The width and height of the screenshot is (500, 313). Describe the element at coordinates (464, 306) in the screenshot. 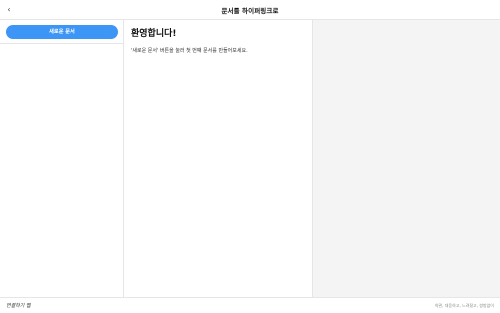

I see `footer-links: 약관, 대응하고, 느려졌고, 쌍방없이` at that location.